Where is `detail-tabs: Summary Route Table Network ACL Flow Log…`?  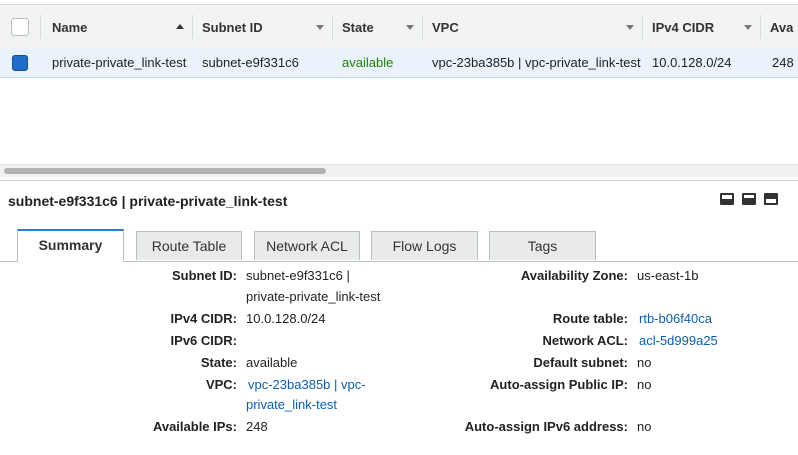
detail-tabs: Summary Route Table Network ACL Flow Log… is located at coordinates (399, 245).